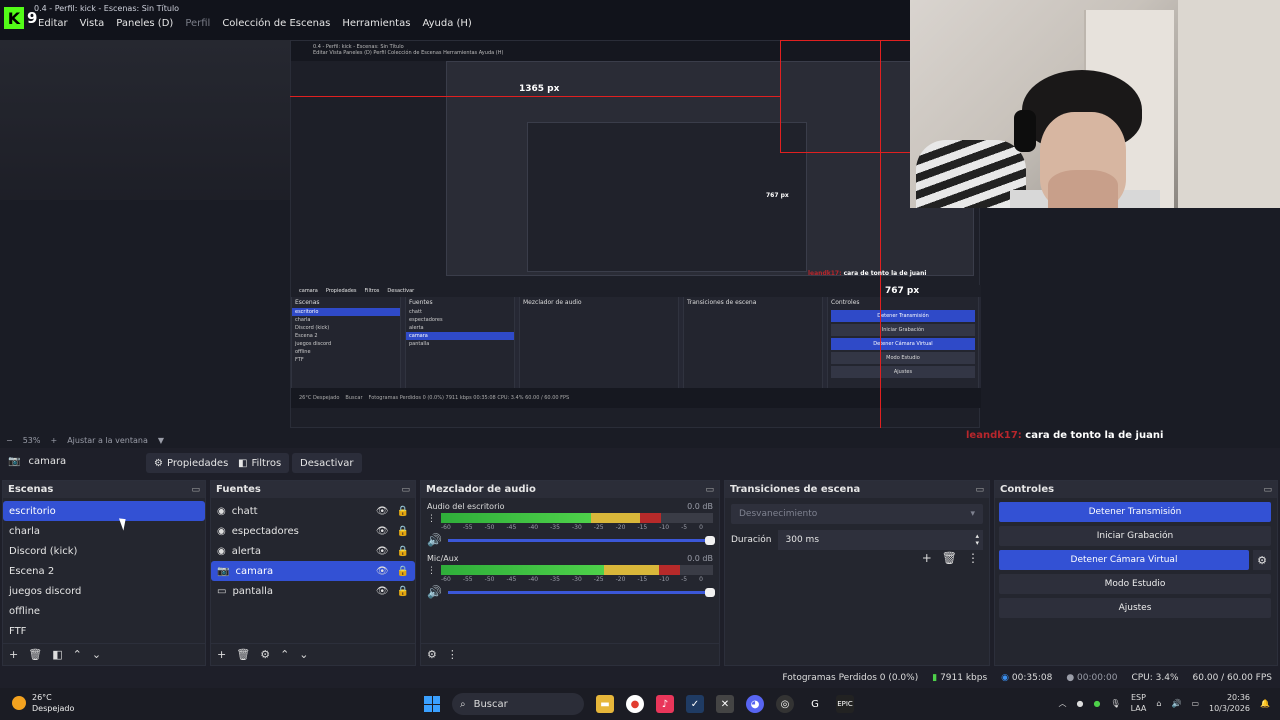 Image resolution: width=1280 pixels, height=720 pixels. I want to click on properties-button: ⚙ Propiedades, so click(191, 463).